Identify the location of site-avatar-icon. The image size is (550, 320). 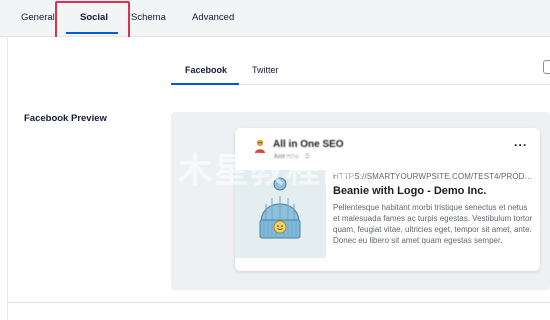
(260, 146).